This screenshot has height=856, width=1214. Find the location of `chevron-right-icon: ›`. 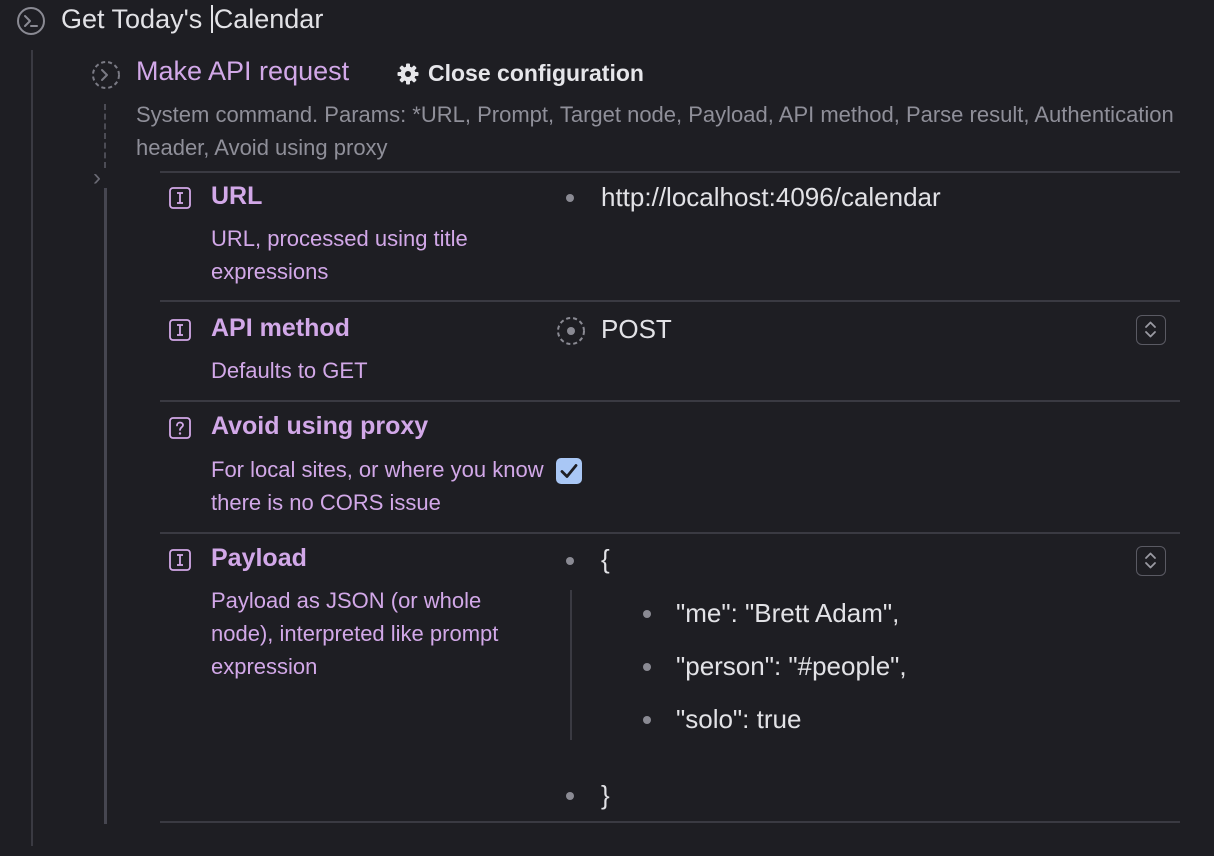

chevron-right-icon: › is located at coordinates (97, 177).